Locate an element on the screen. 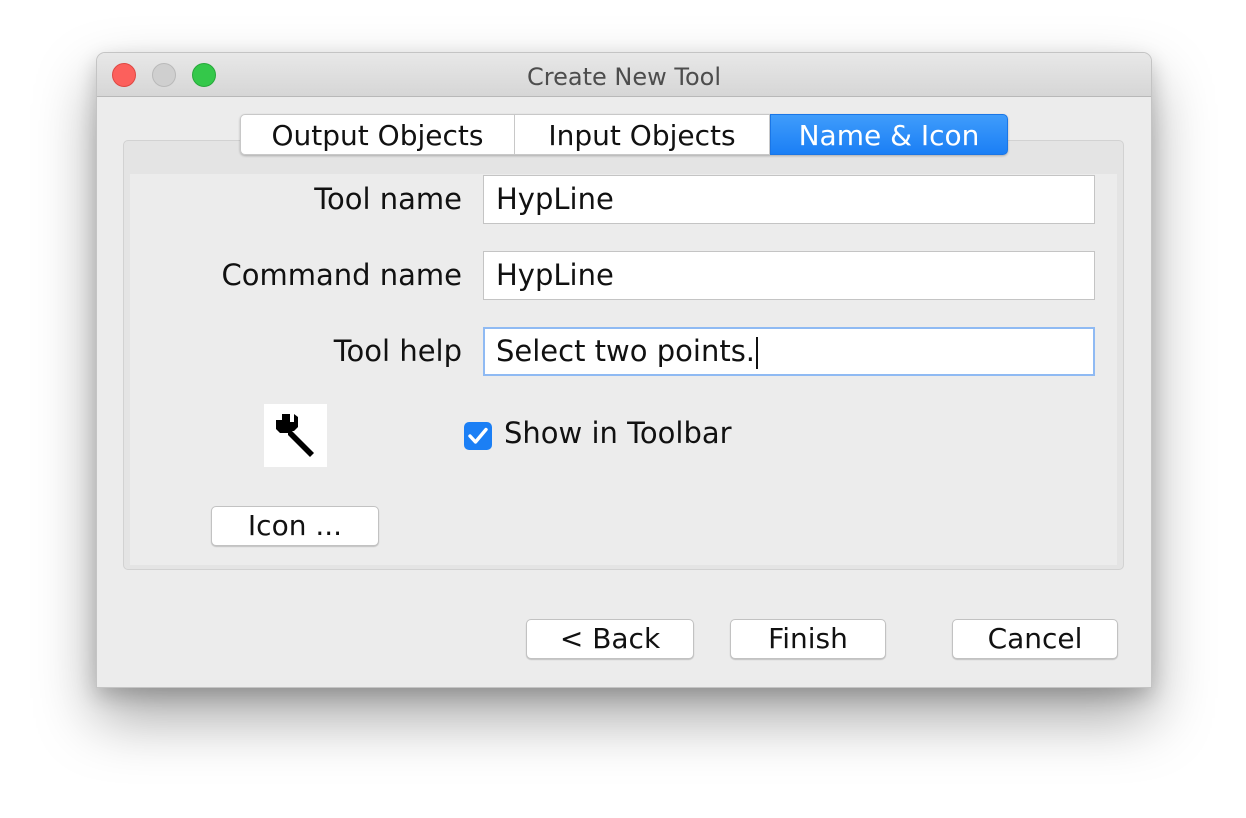 The image size is (1246, 818). tab-input-objects: Input Objects is located at coordinates (642, 134).